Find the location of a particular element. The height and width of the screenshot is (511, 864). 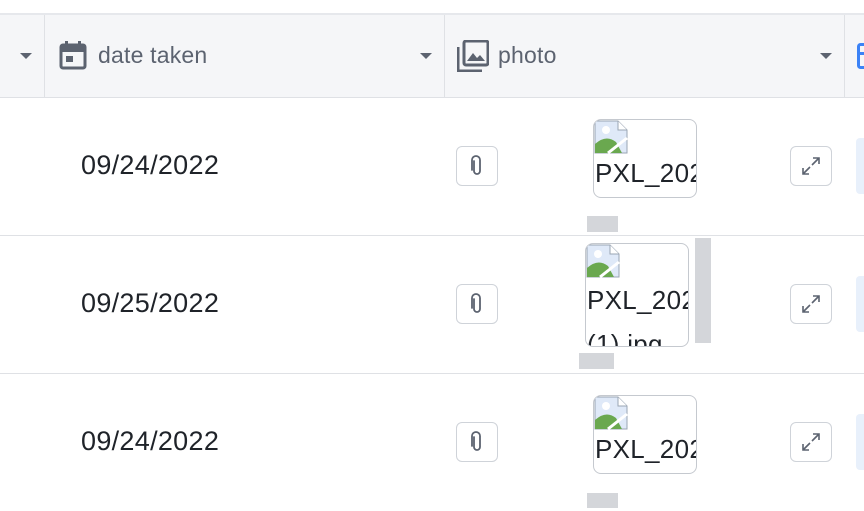

photo-thumbnail: PXL_202 (1).jpg is located at coordinates (637, 295).